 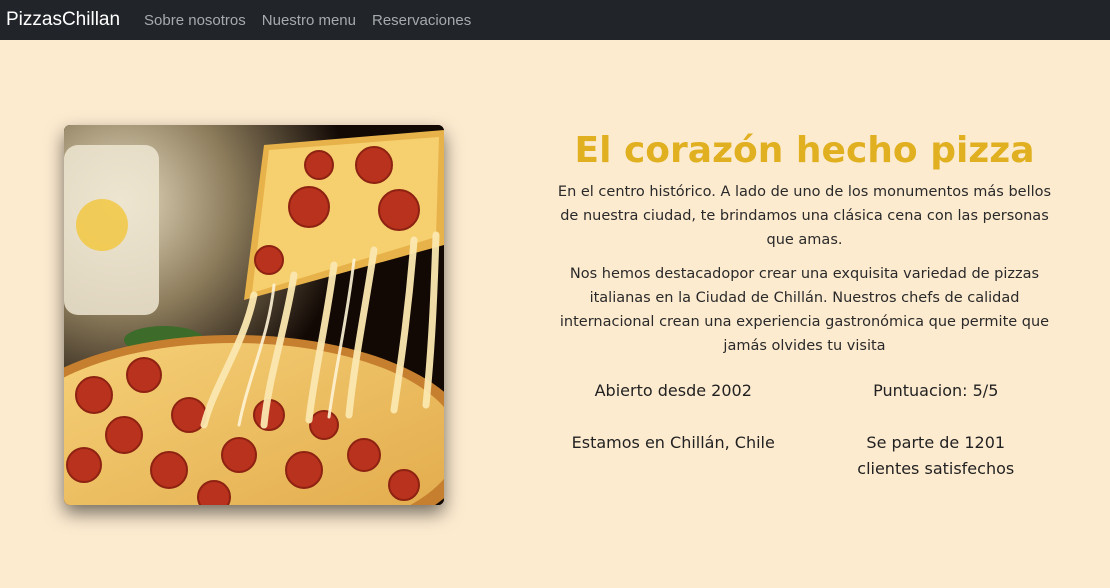 I want to click on fact-rating: Puntuacion: 5/5, so click(x=936, y=390).